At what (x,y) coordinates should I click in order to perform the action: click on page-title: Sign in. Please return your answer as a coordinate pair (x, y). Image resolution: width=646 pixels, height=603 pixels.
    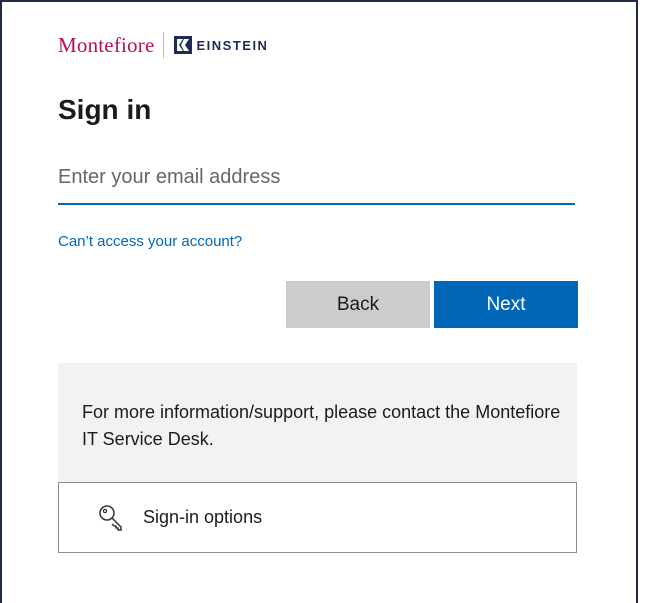
    Looking at the image, I should click on (105, 109).